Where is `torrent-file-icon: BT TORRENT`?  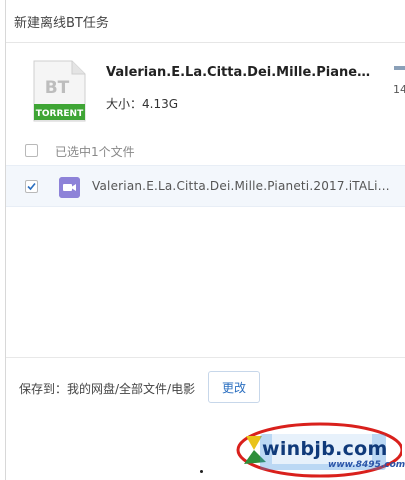
torrent-file-icon: BT TORRENT is located at coordinates (59, 91).